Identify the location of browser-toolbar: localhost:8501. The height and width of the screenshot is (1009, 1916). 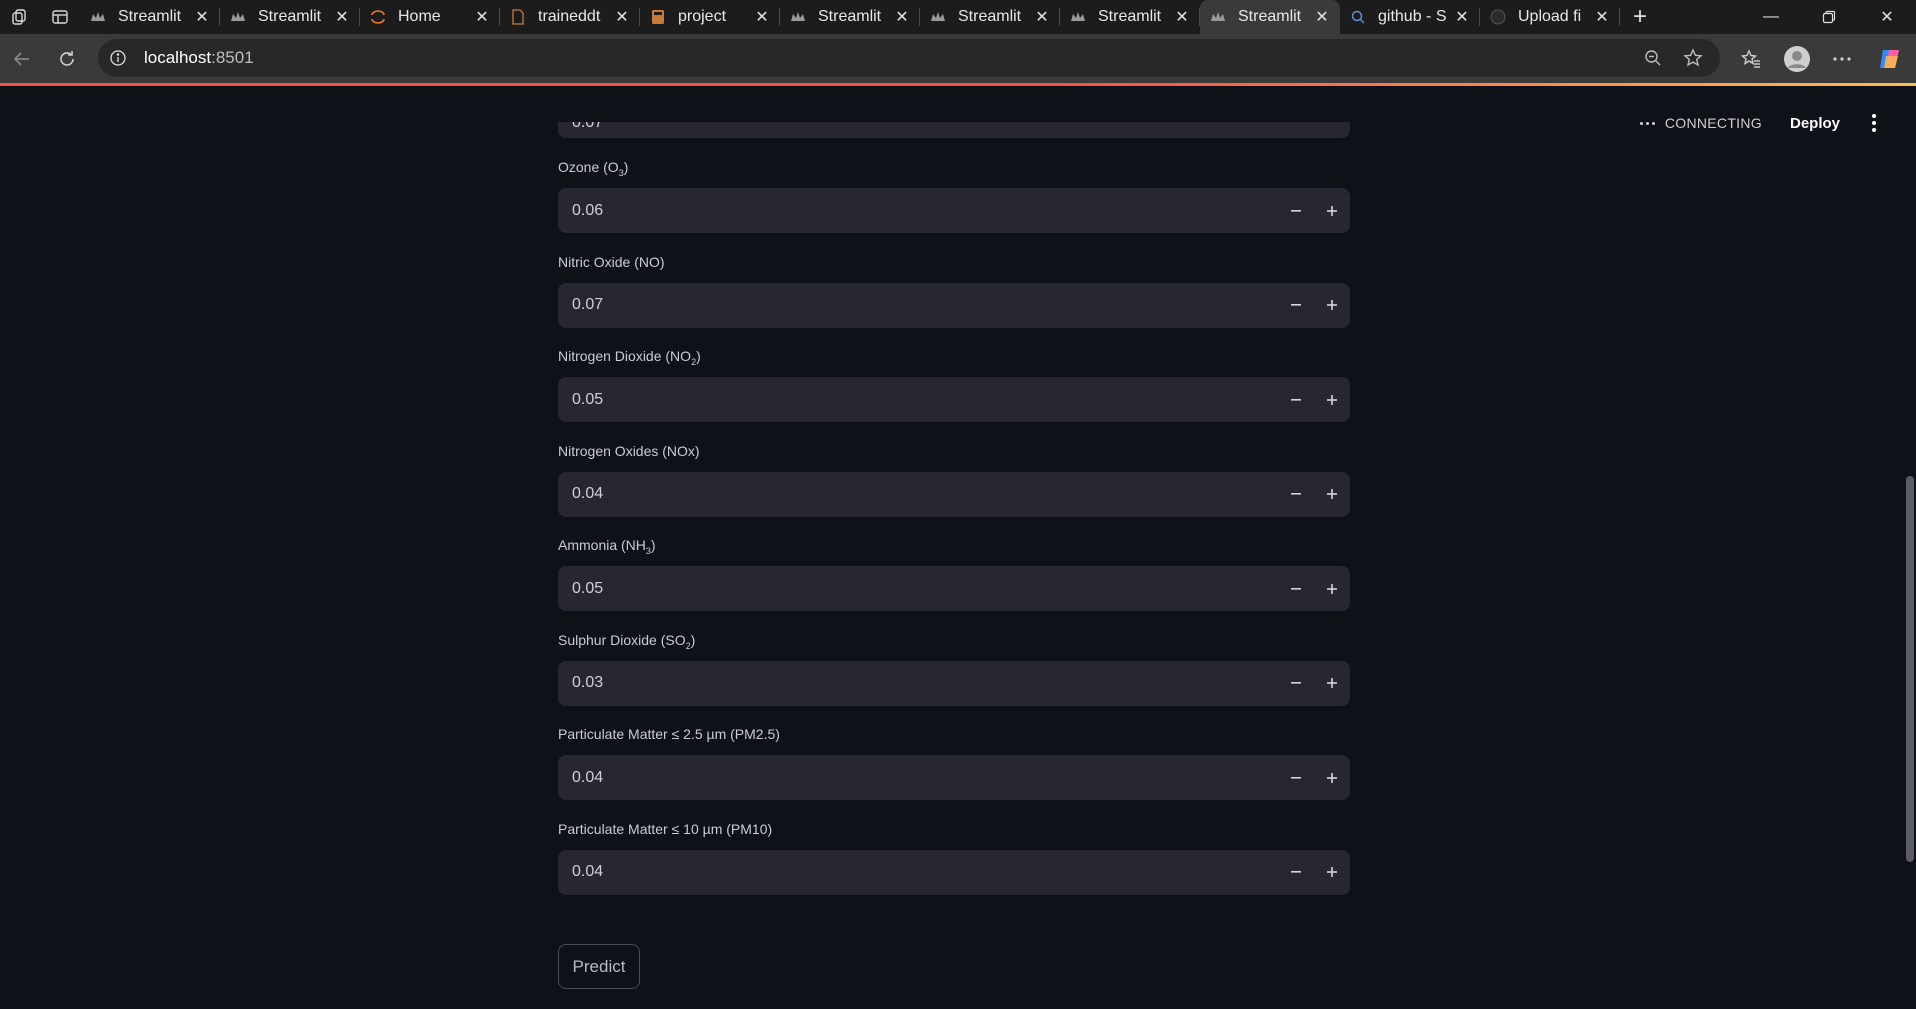
(958, 58).